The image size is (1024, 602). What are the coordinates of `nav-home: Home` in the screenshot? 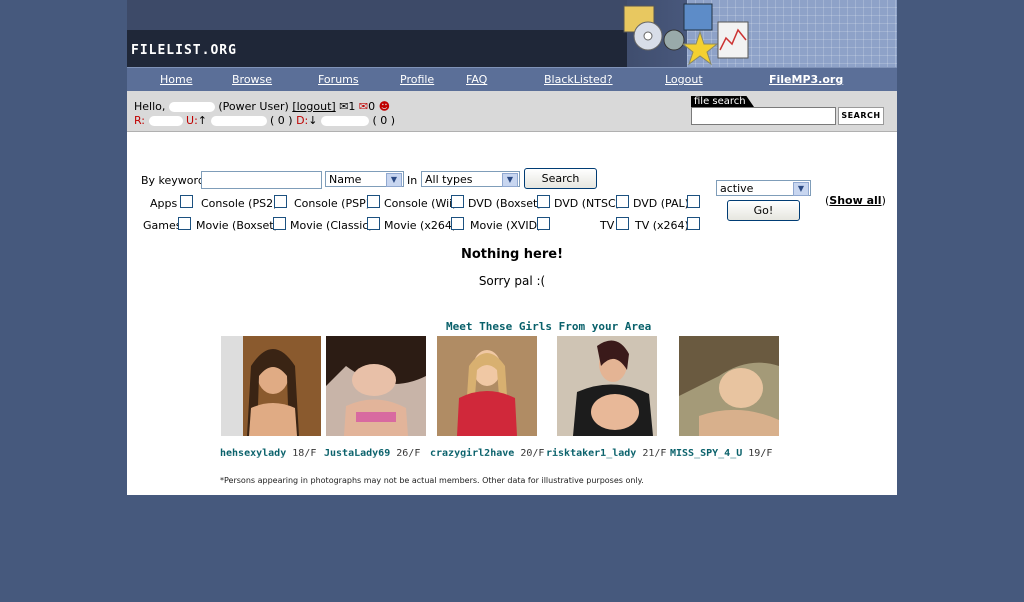 It's located at (176, 79).